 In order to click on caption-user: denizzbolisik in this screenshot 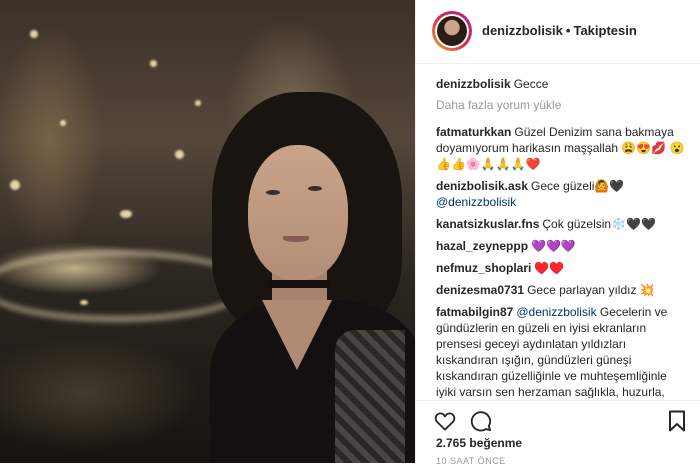, I will do `click(473, 84)`.